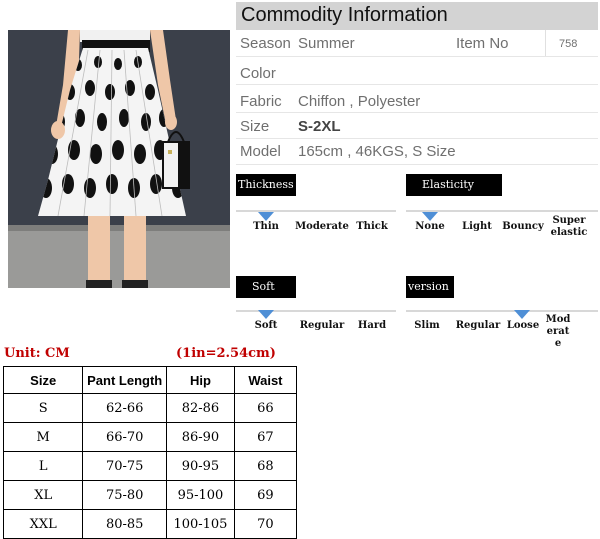 The image size is (600, 539). Describe the element at coordinates (326, 43) in the screenshot. I see `season-value: Summer` at that location.